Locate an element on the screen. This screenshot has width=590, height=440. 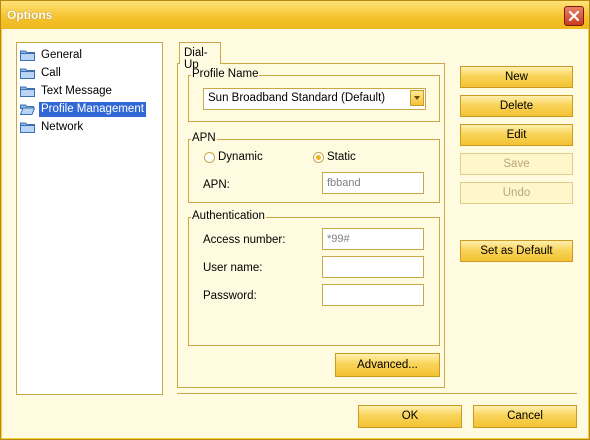
close-icon is located at coordinates (574, 16).